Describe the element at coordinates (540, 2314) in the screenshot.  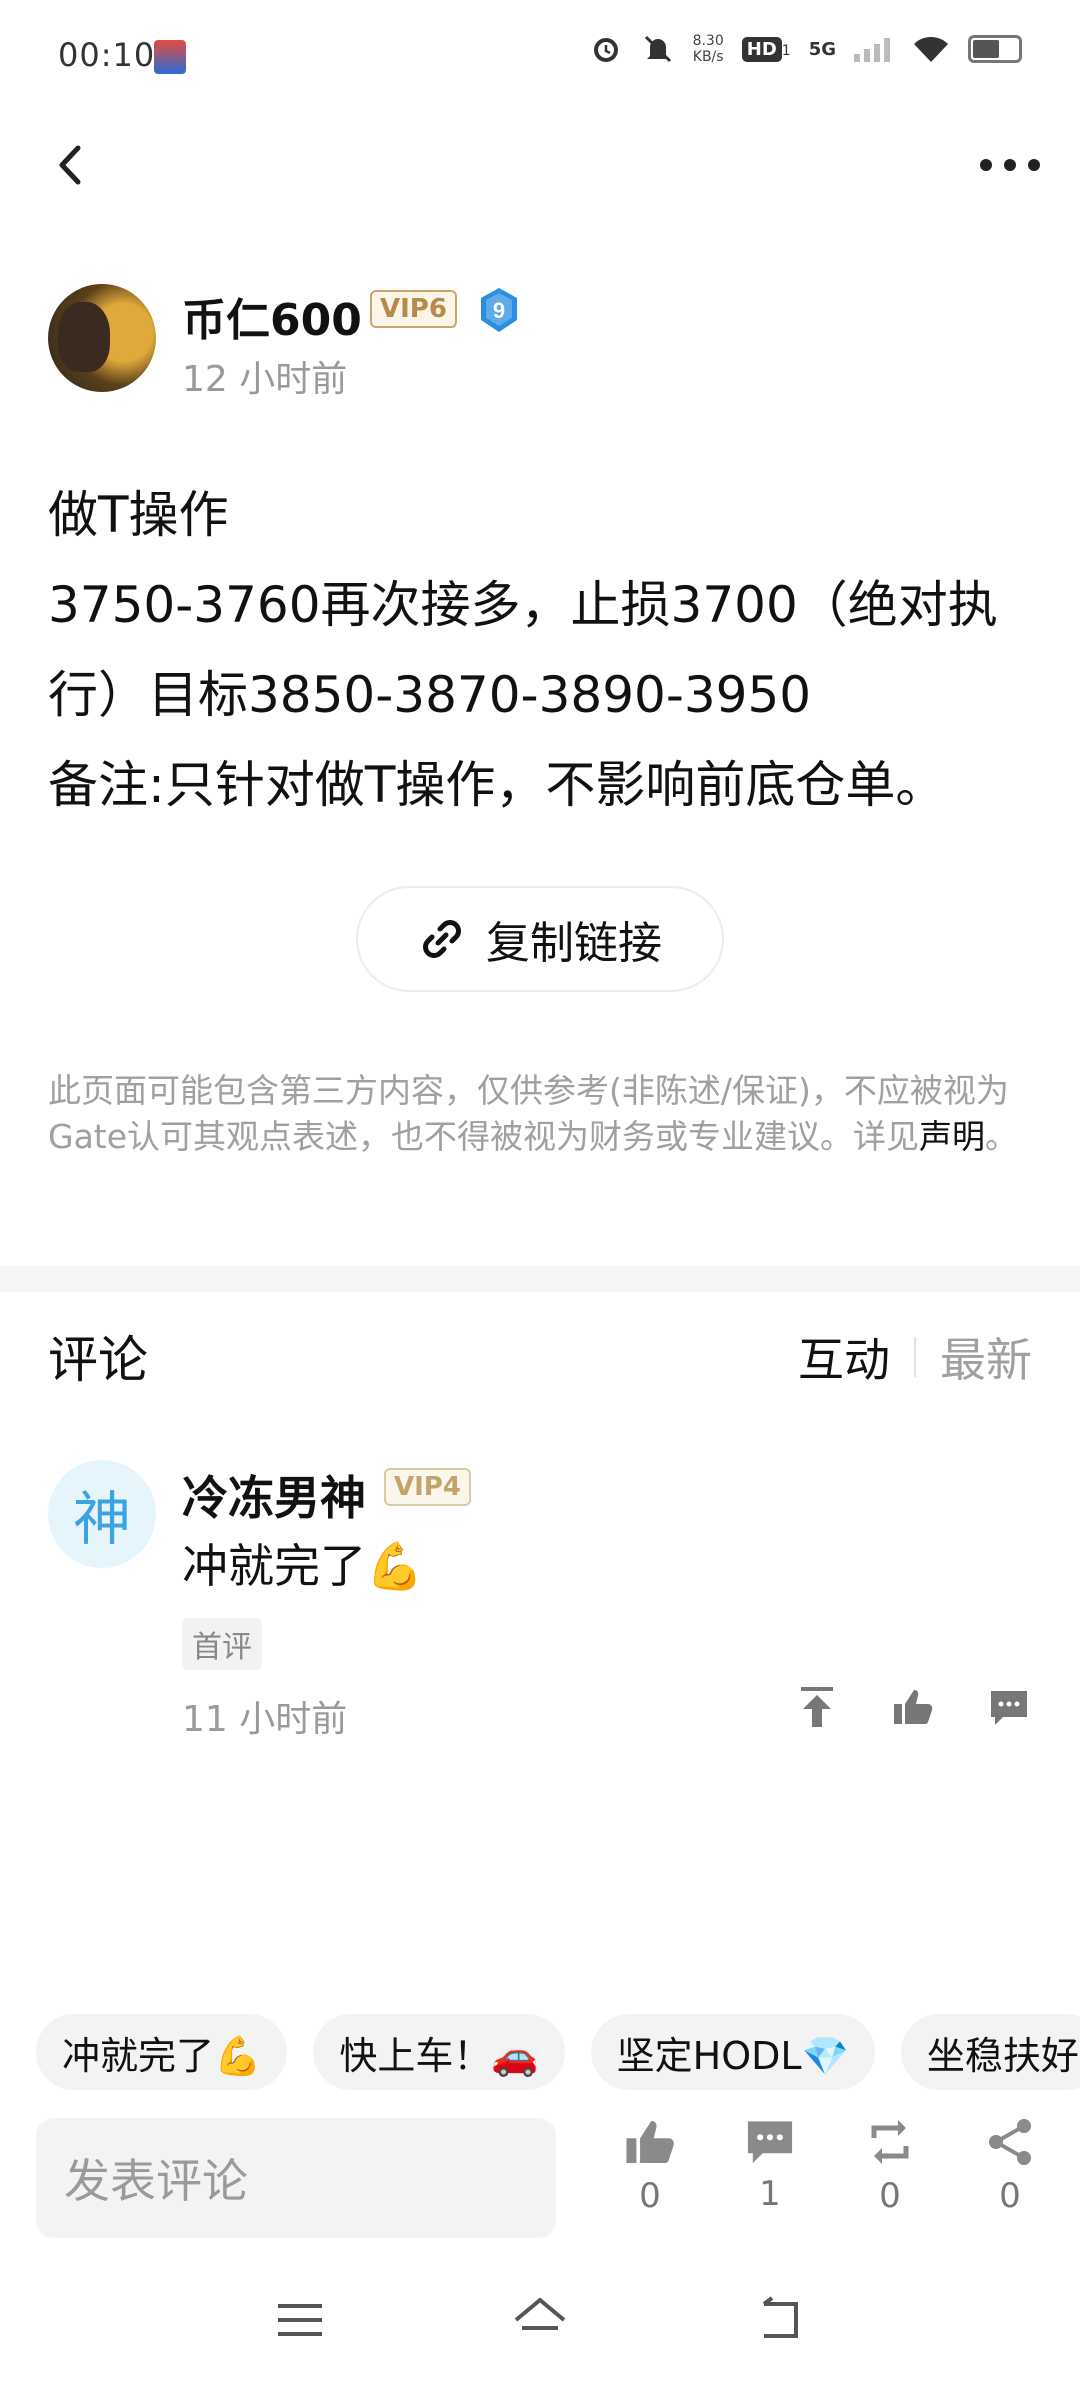
I see `home-icon` at that location.